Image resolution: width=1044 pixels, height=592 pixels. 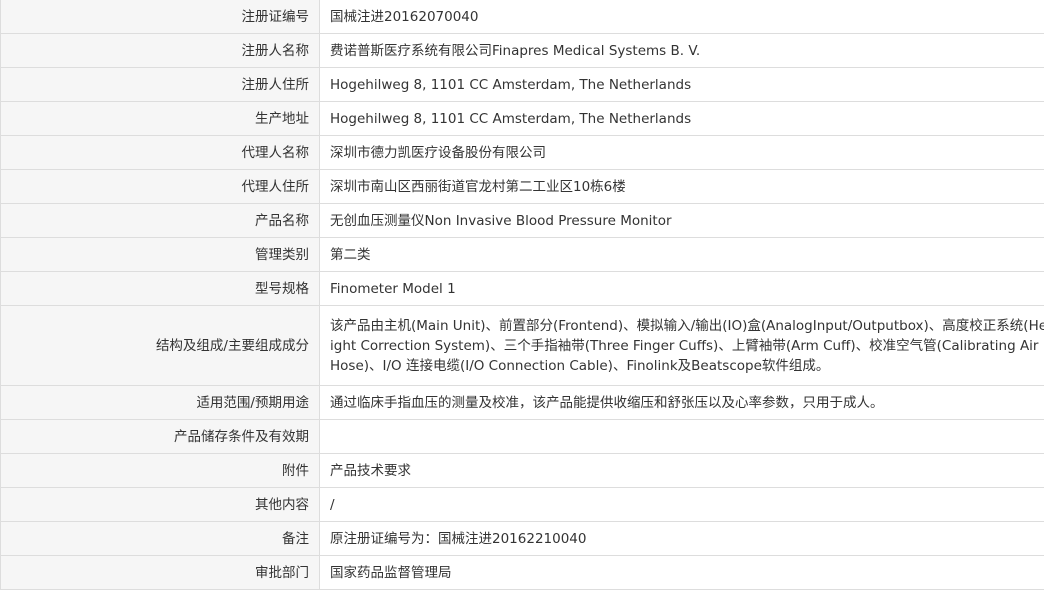 I want to click on value-registration-number: 国械注进20162070040, so click(x=681, y=17).